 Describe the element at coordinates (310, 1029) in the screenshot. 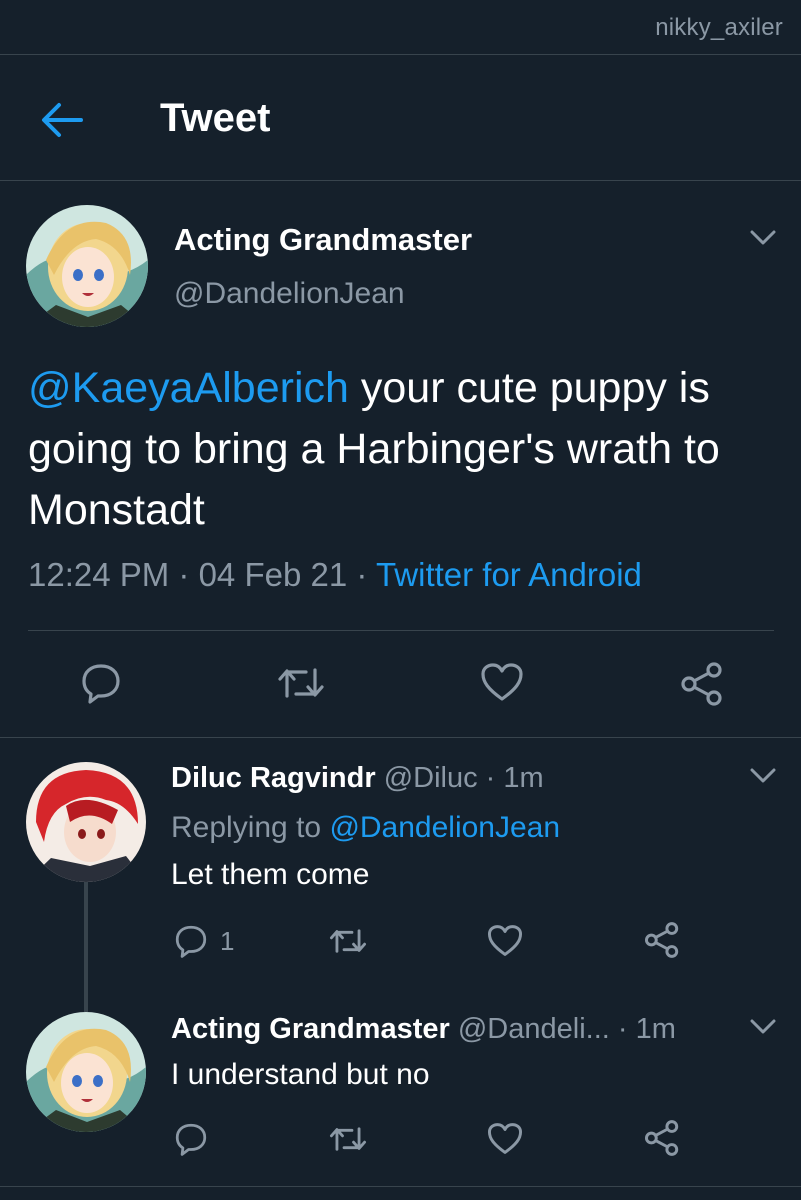

I see `reply-author-name: Acting Grandmaster` at that location.